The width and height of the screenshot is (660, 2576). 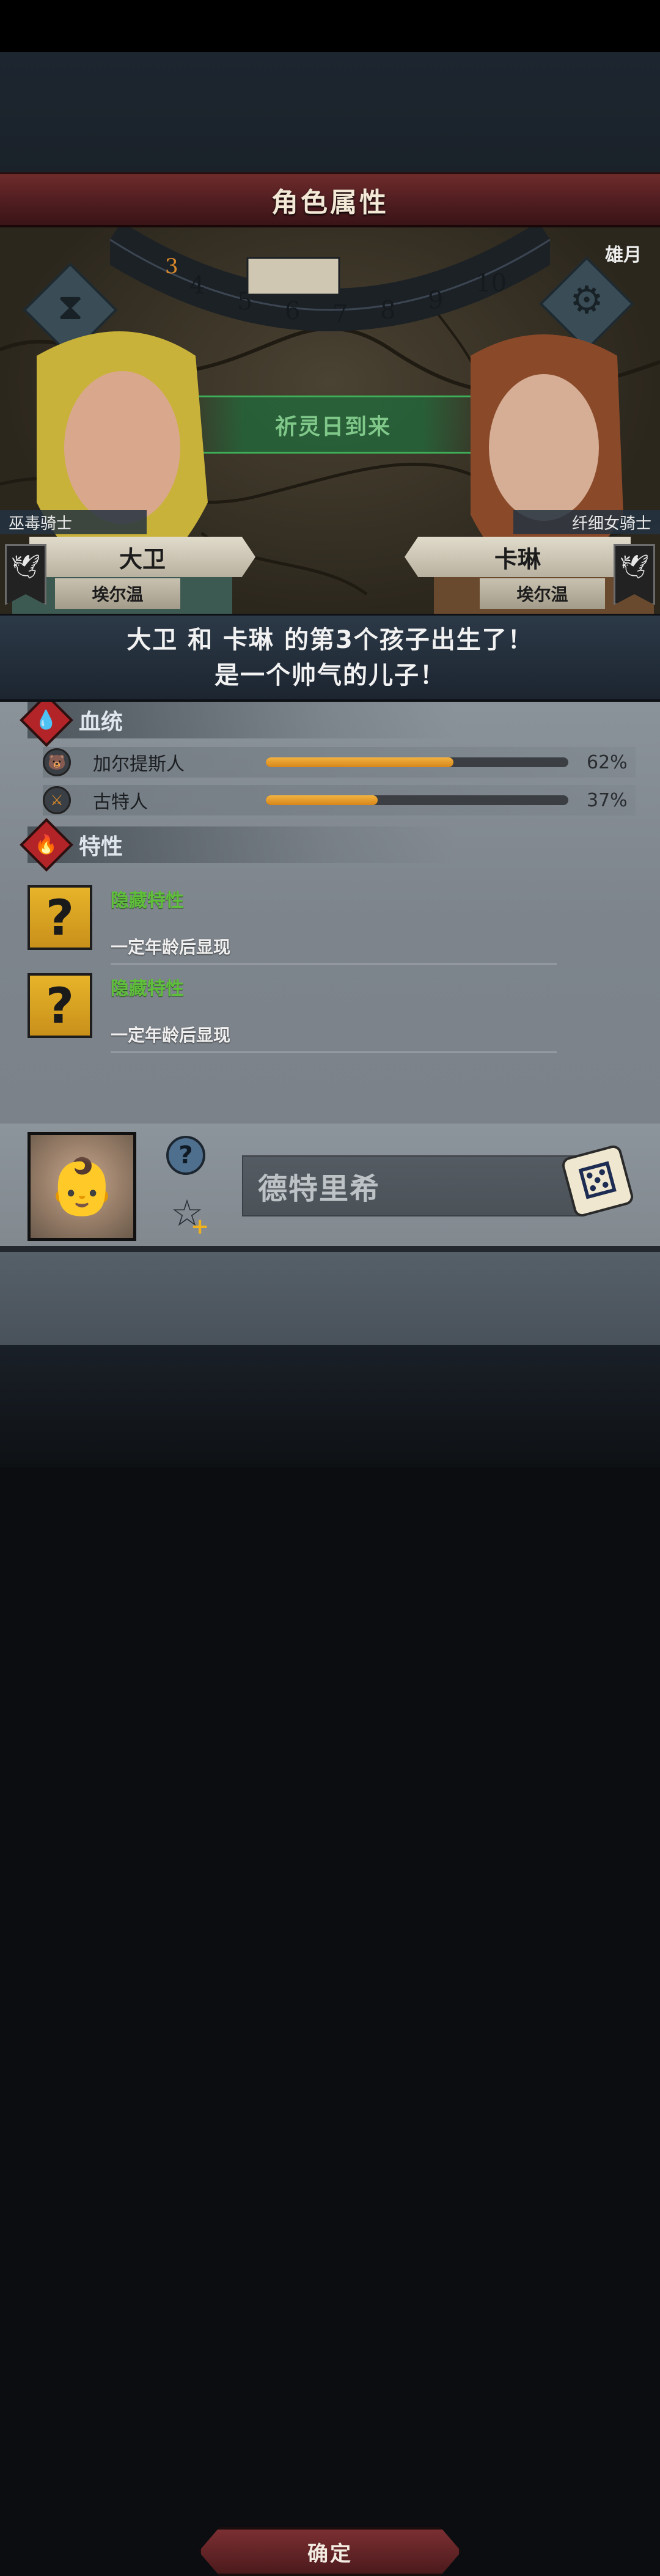 What do you see at coordinates (608, 762) in the screenshot?
I see `bloodline-percent: 62%` at bounding box center [608, 762].